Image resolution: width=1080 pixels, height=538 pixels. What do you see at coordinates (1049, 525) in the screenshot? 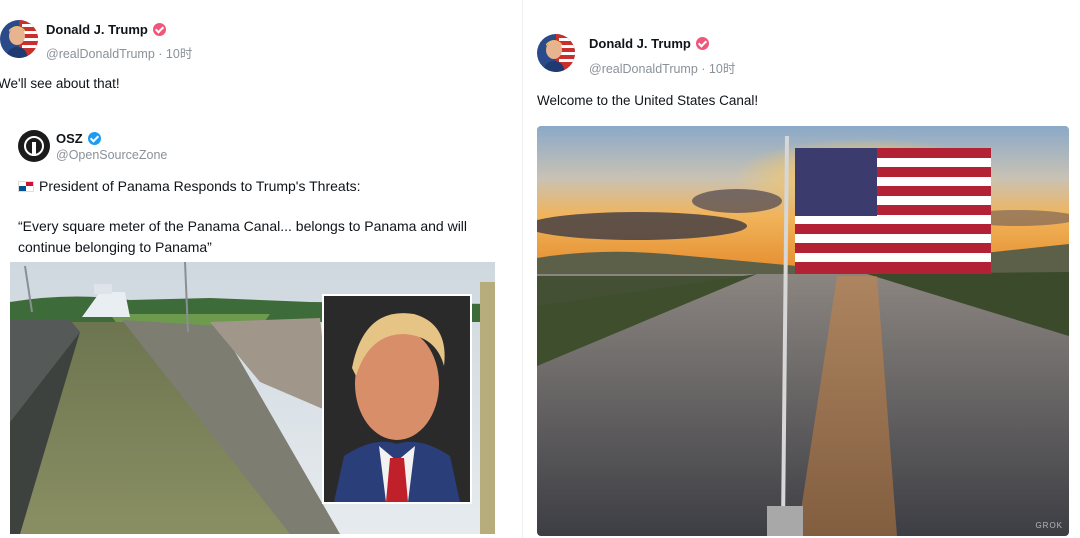
I see `image-watermark: GROK` at bounding box center [1049, 525].